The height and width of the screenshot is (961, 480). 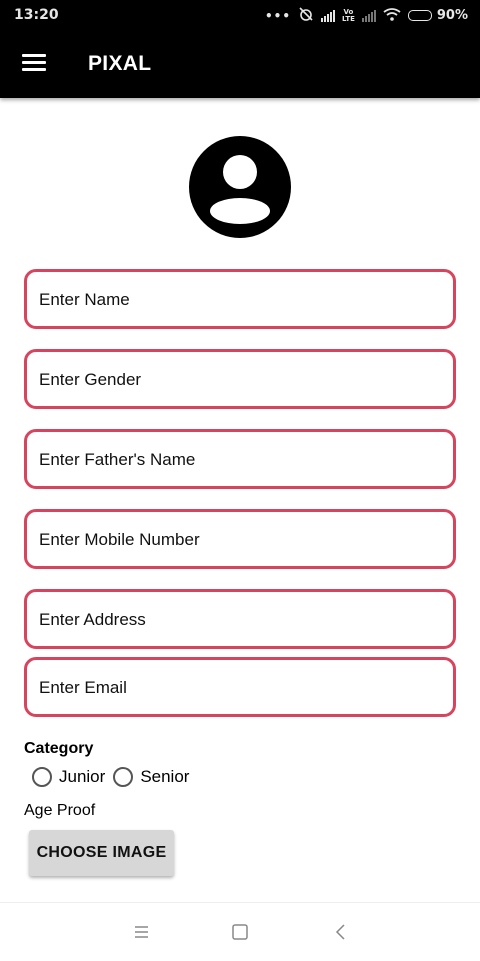 I want to click on category-radio-group: Junior Senior, so click(x=114, y=777).